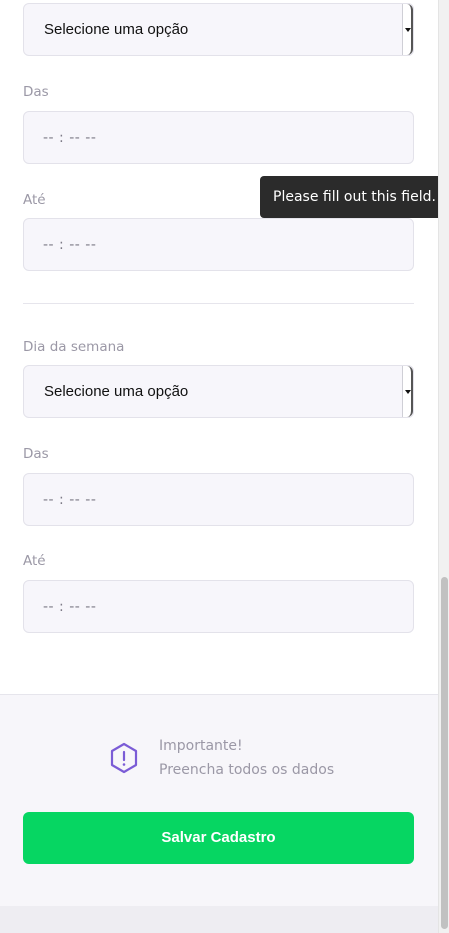 Image resolution: width=449 pixels, height=933 pixels. I want to click on notice-title: Importante!, so click(201, 746).